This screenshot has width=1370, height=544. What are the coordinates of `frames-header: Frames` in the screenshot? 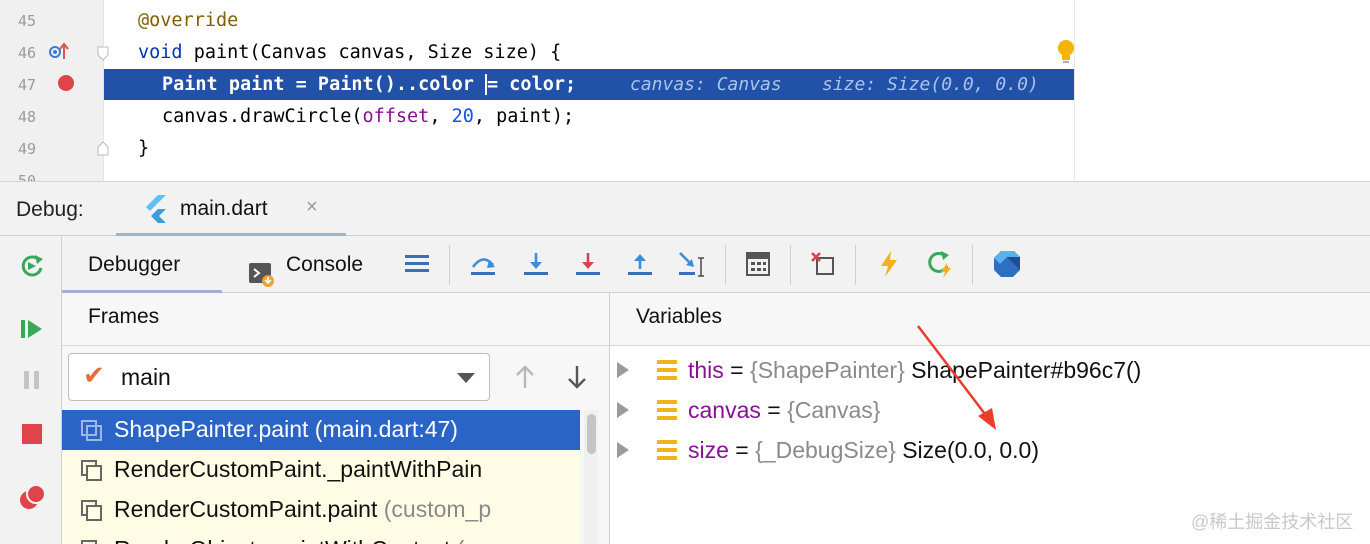 It's located at (336, 319).